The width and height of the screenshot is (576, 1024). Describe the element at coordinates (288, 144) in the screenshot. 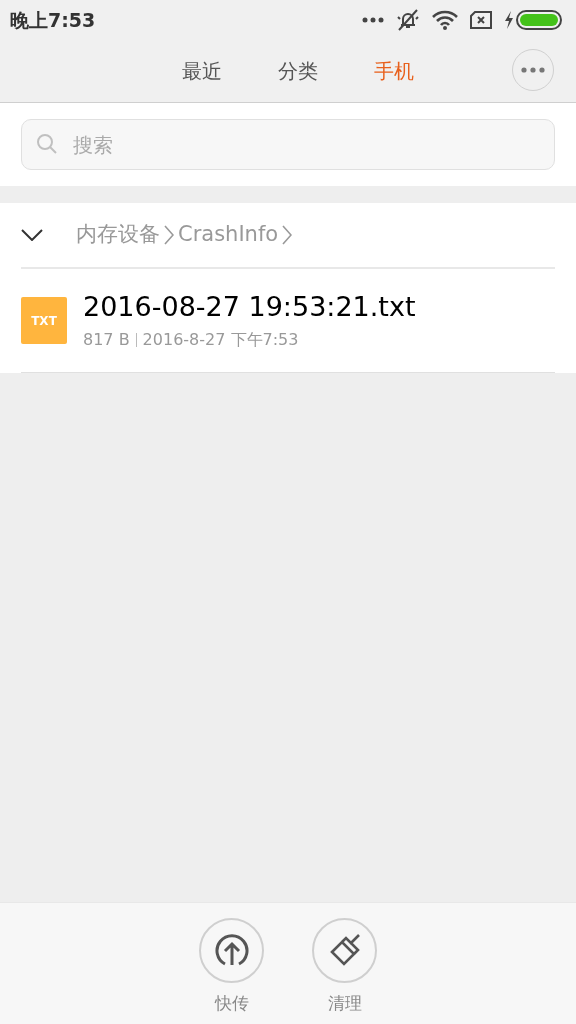

I see `search-field: 搜索` at that location.